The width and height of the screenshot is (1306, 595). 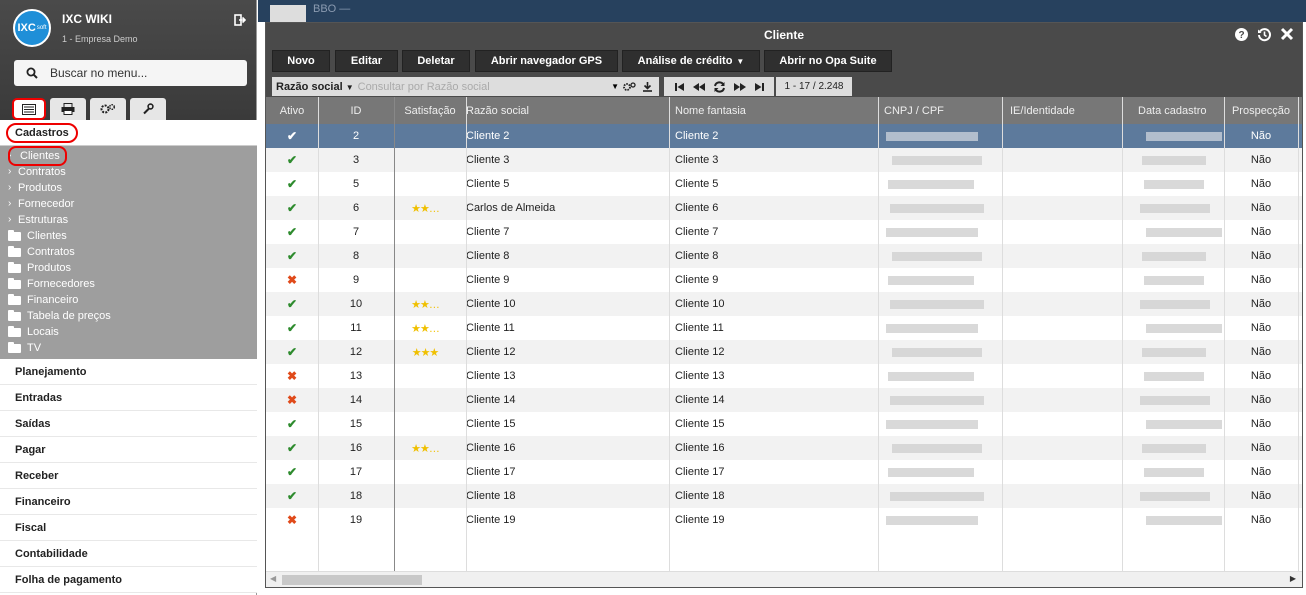 I want to click on window-titlebar: Cliente ?, so click(x=784, y=35).